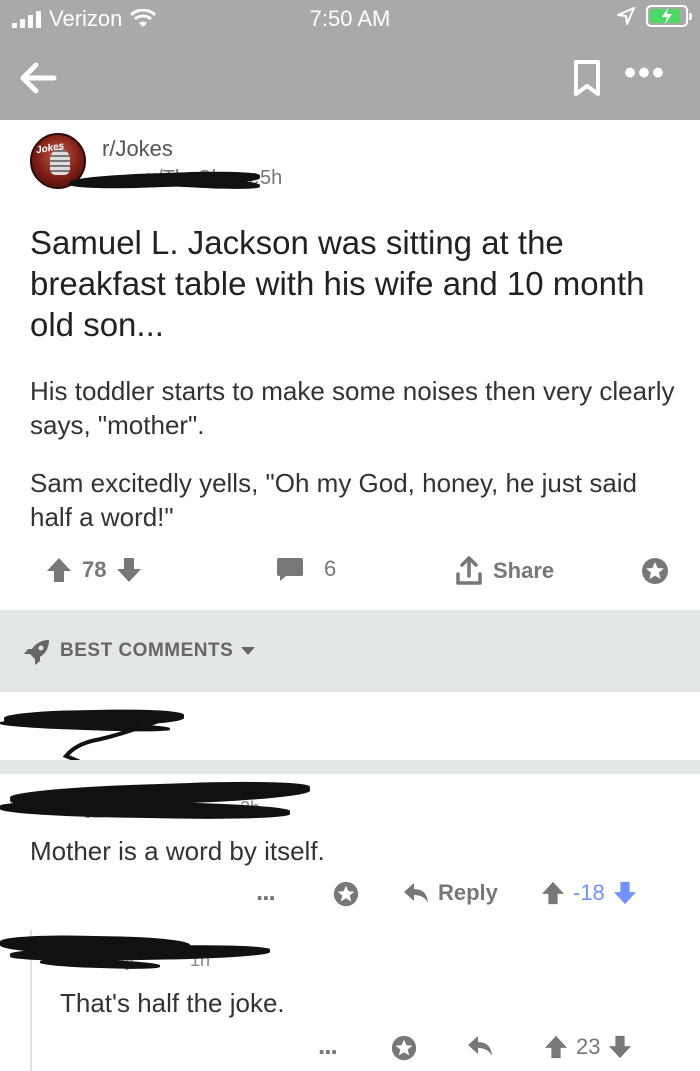 The width and height of the screenshot is (700, 1071). What do you see at coordinates (350, 572) in the screenshot?
I see `post-actions: 78 6 Share` at bounding box center [350, 572].